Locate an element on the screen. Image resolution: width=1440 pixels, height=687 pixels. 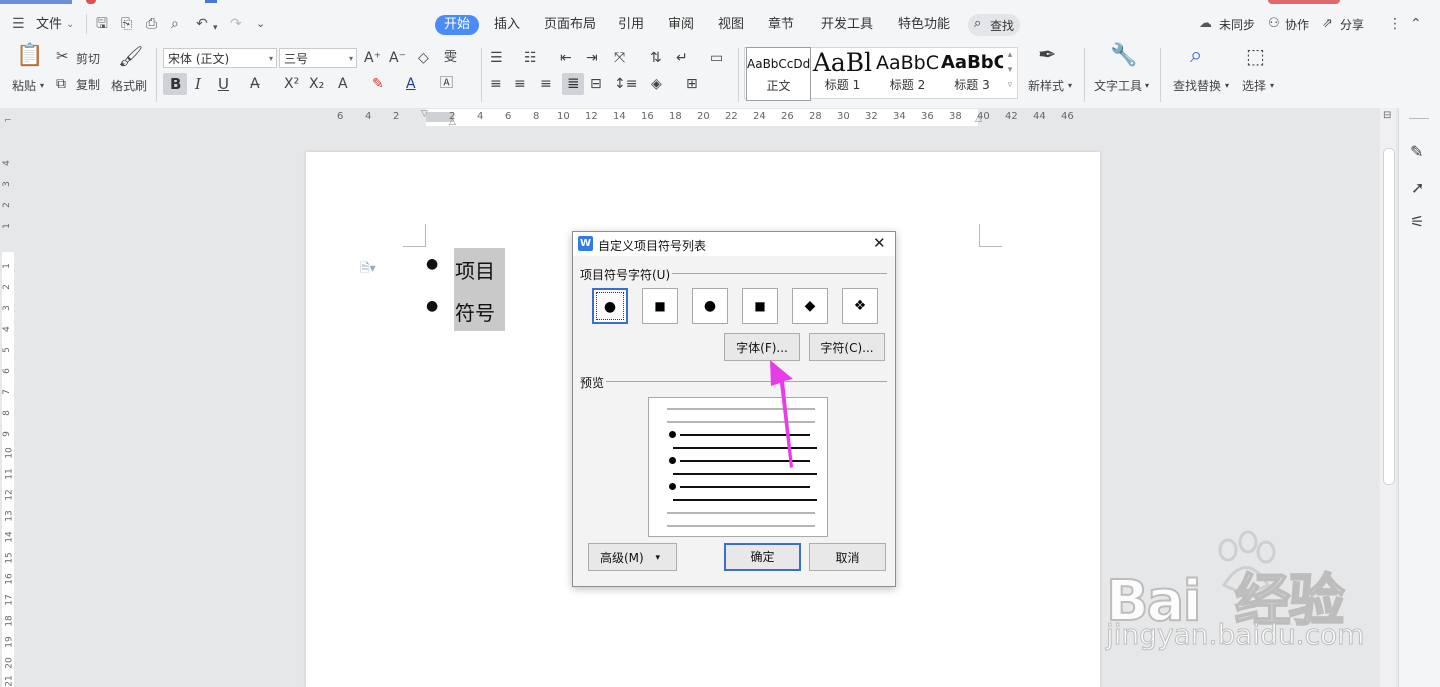
sync-status: 未同步 is located at coordinates (1237, 25).